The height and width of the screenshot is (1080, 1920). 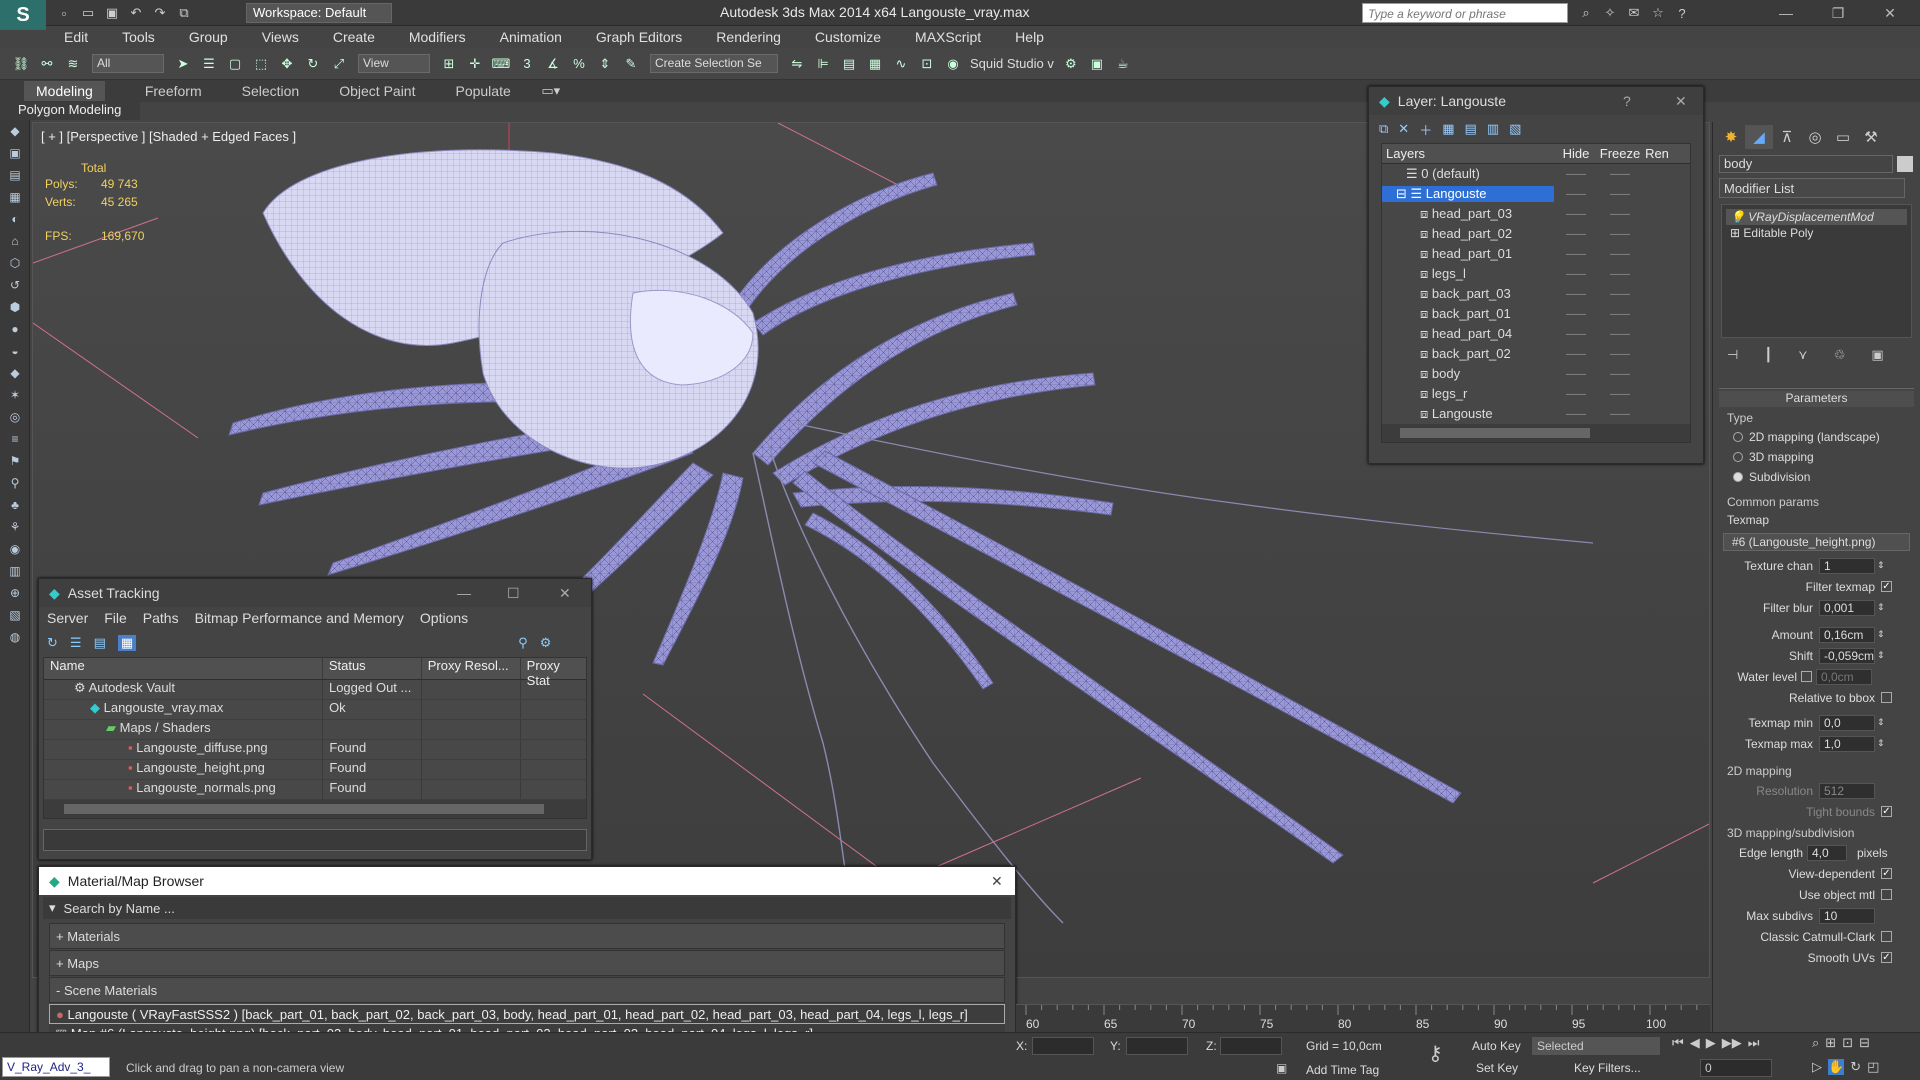 I want to click on asset-maximize-icon: ☐, so click(x=513, y=593).